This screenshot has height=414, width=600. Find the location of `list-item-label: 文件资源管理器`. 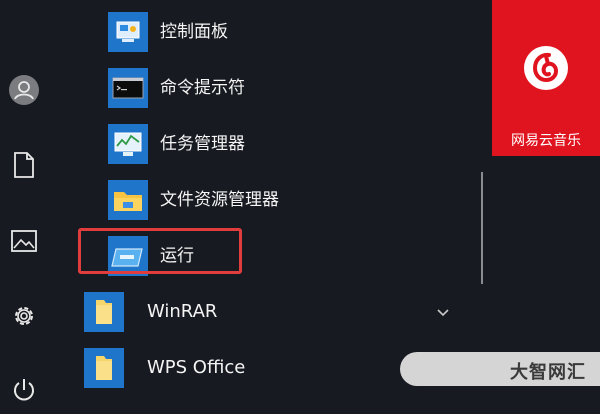

list-item-label: 文件资源管理器 is located at coordinates (219, 200).